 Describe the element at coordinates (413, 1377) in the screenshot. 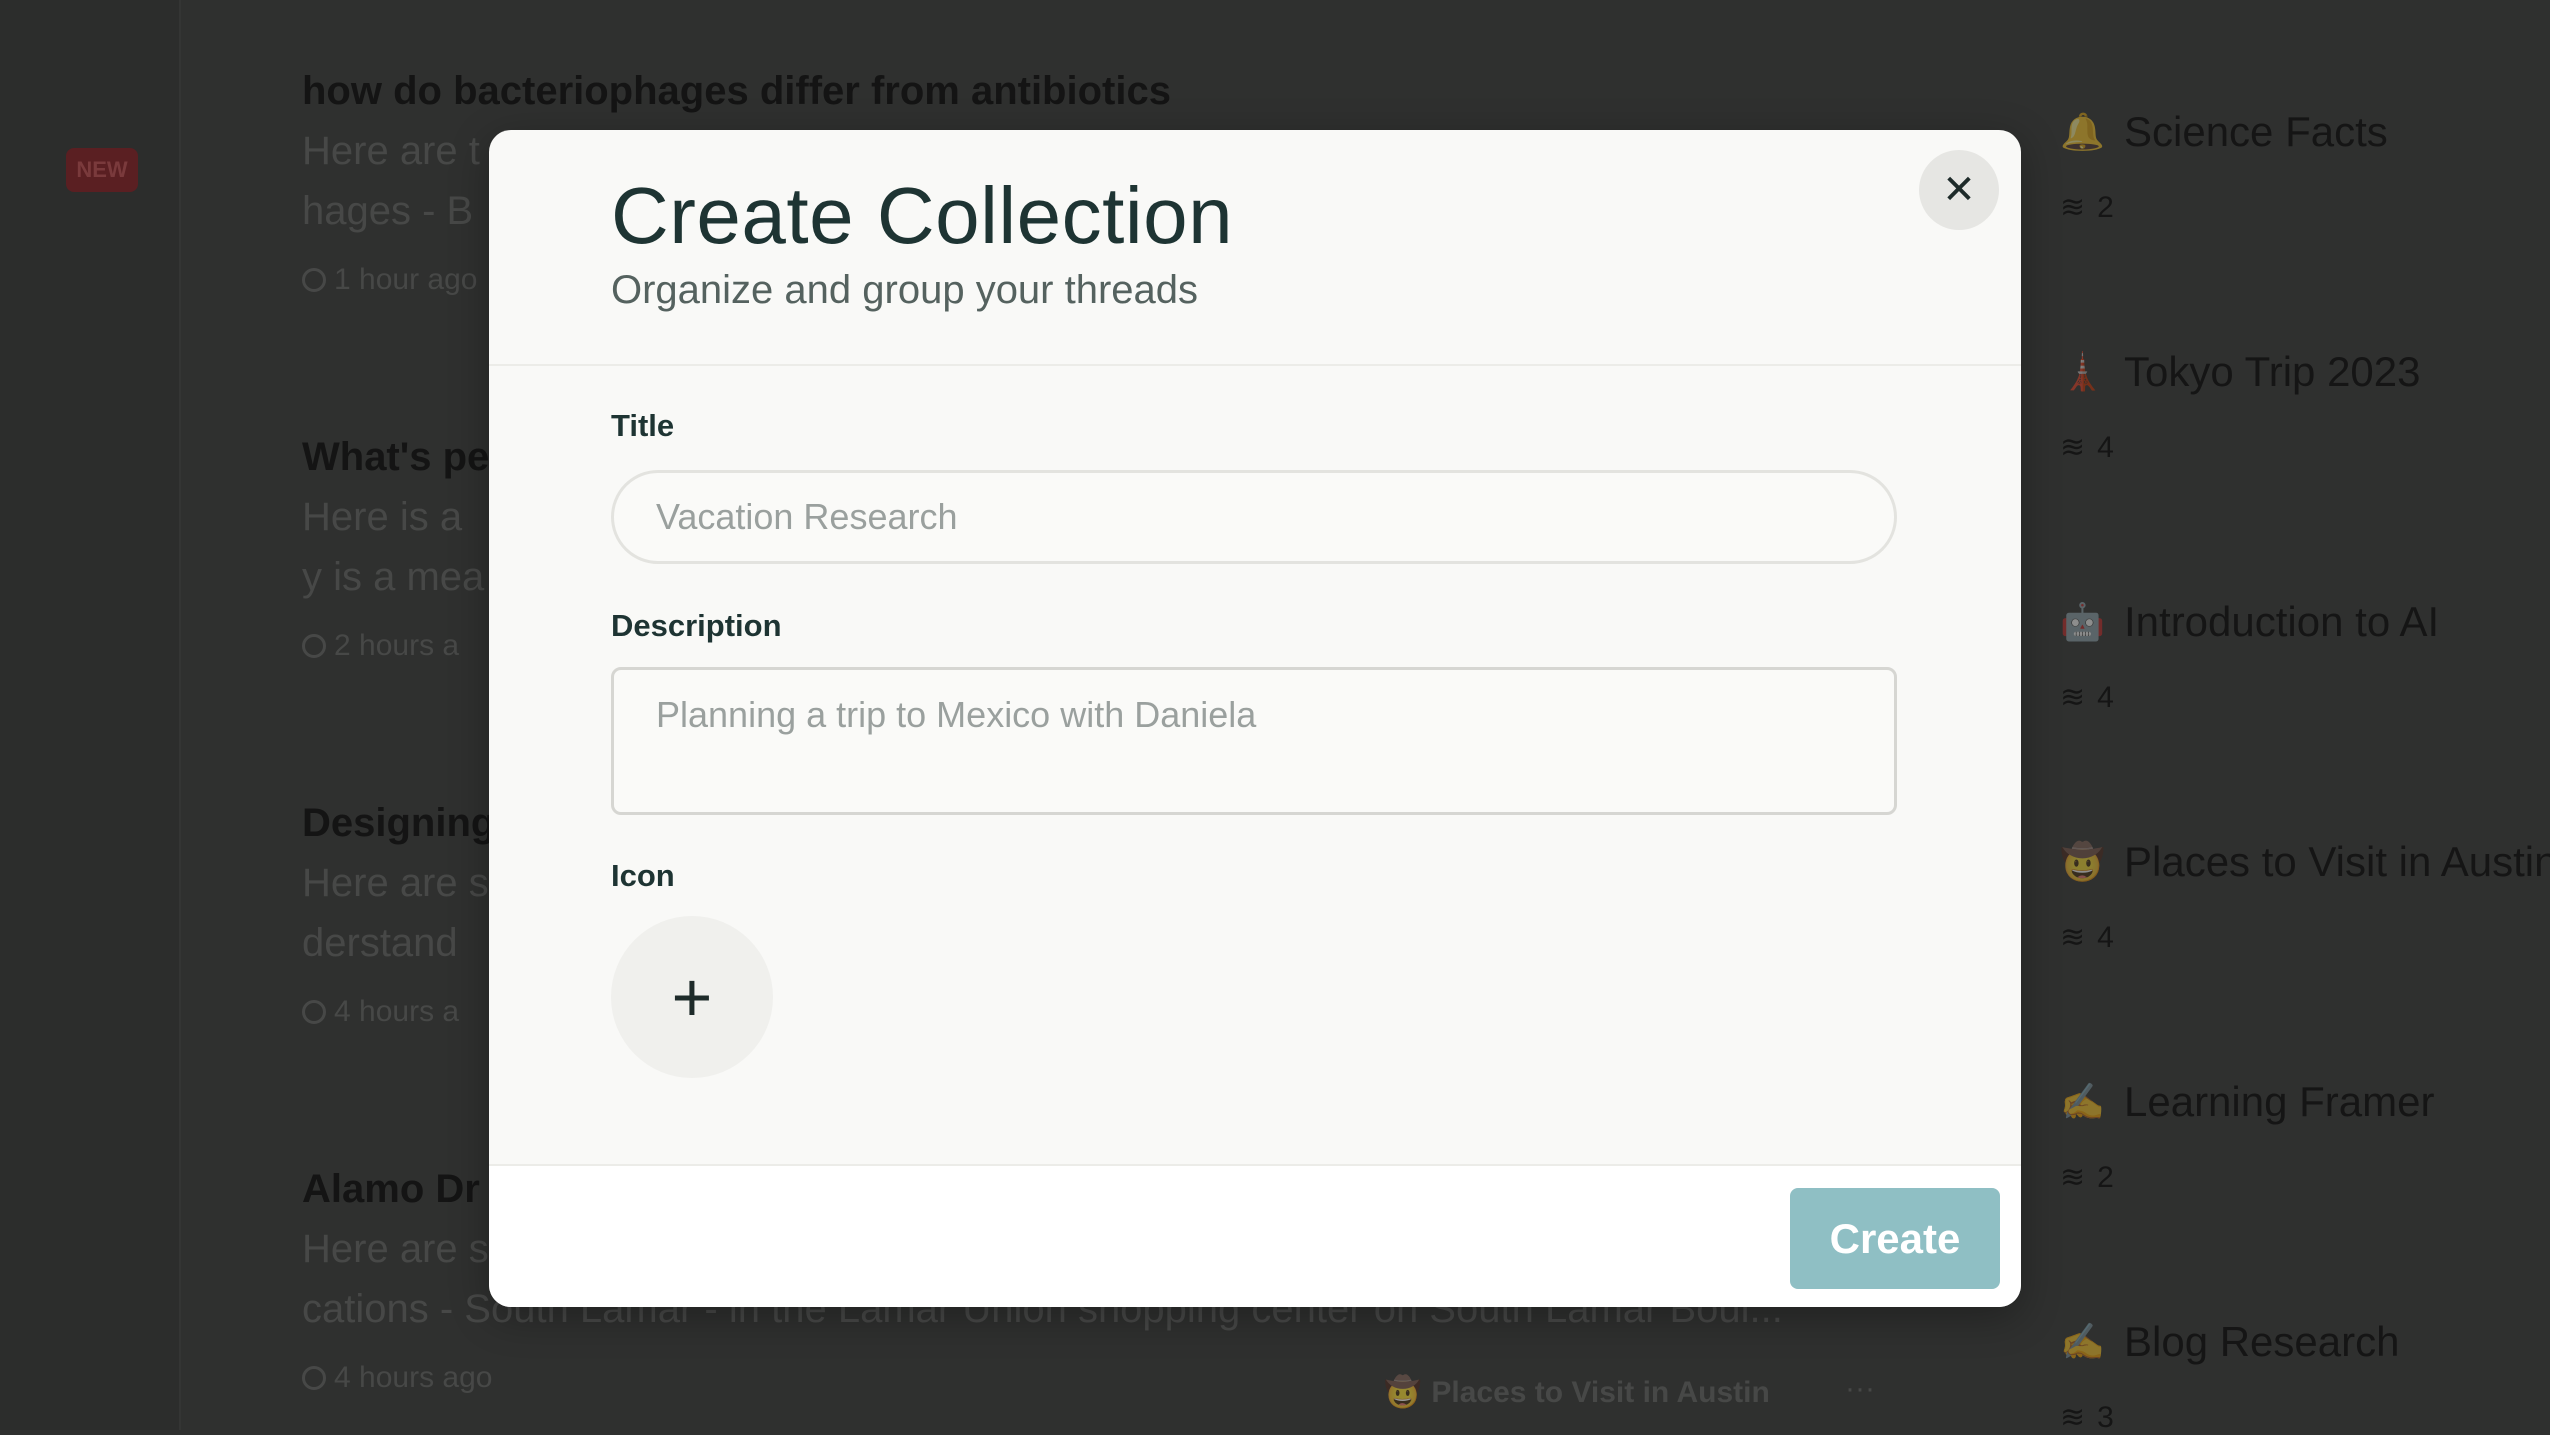

I see `thread-time: 4 hours ago` at that location.